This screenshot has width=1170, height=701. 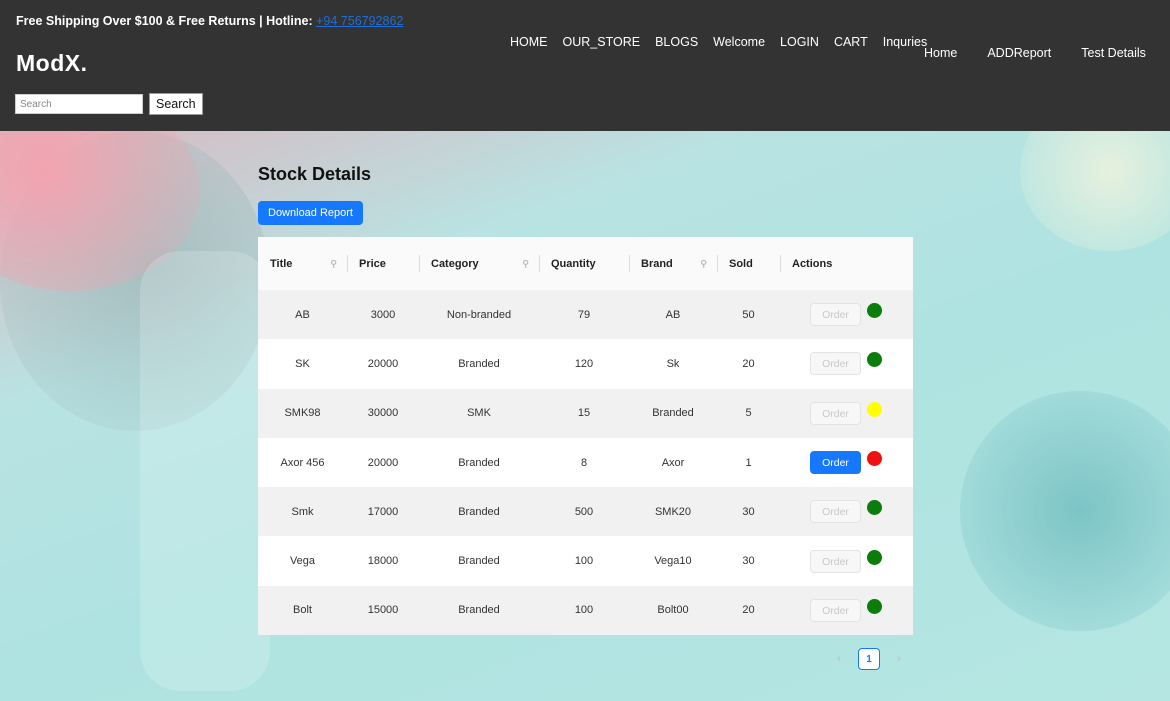 I want to click on cell-title: SK, so click(x=302, y=364).